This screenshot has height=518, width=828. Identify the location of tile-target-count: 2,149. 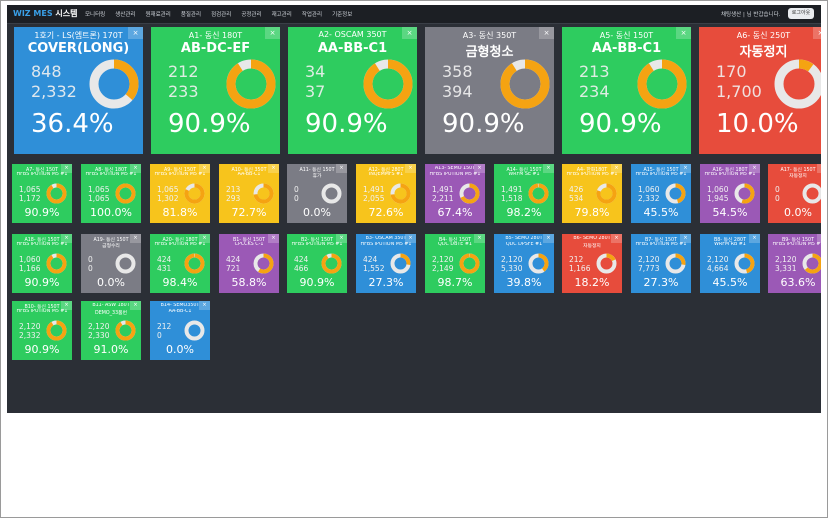
(443, 268).